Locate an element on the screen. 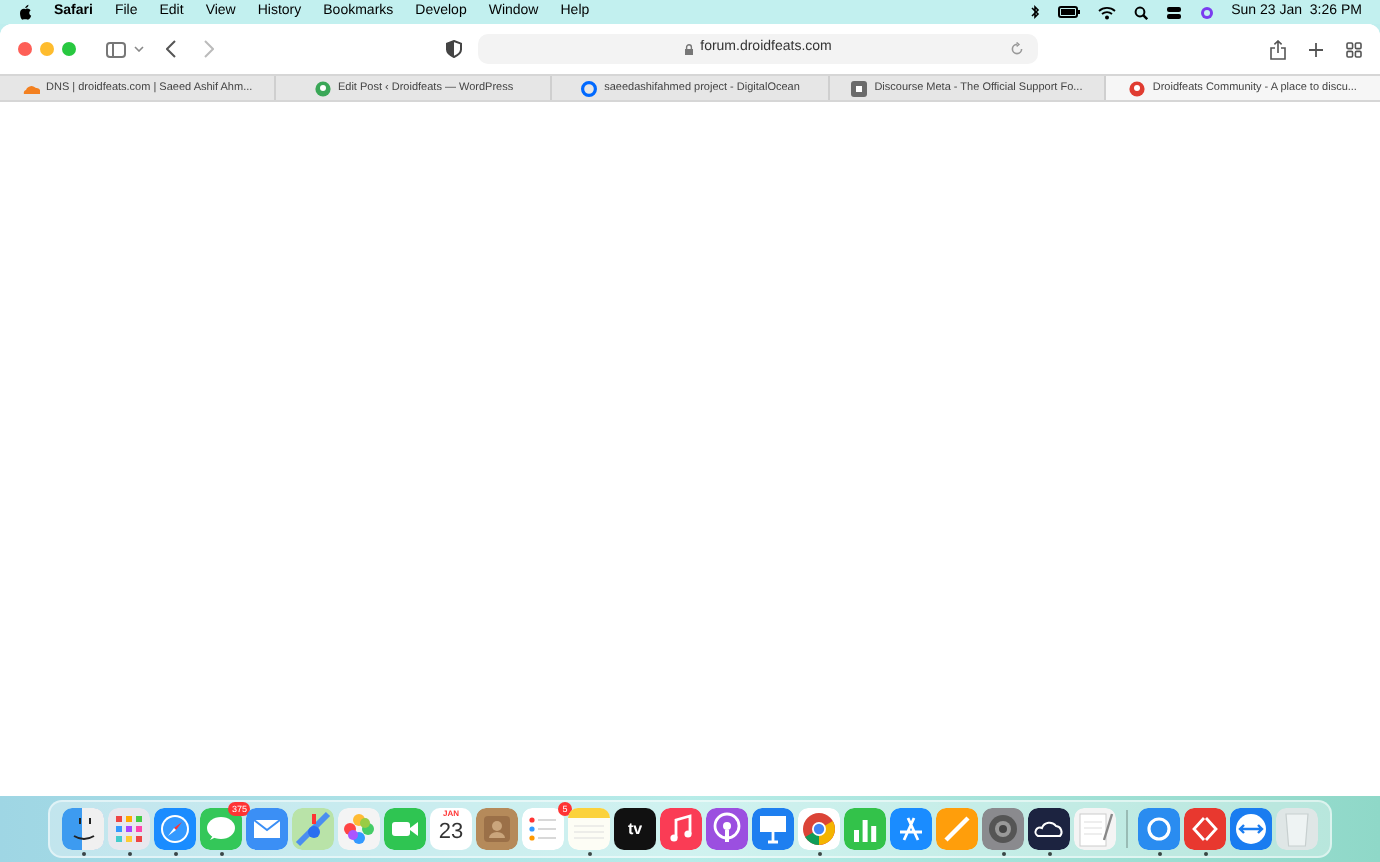 The image size is (1380, 862). search-icon is located at coordinates (1140, 12).